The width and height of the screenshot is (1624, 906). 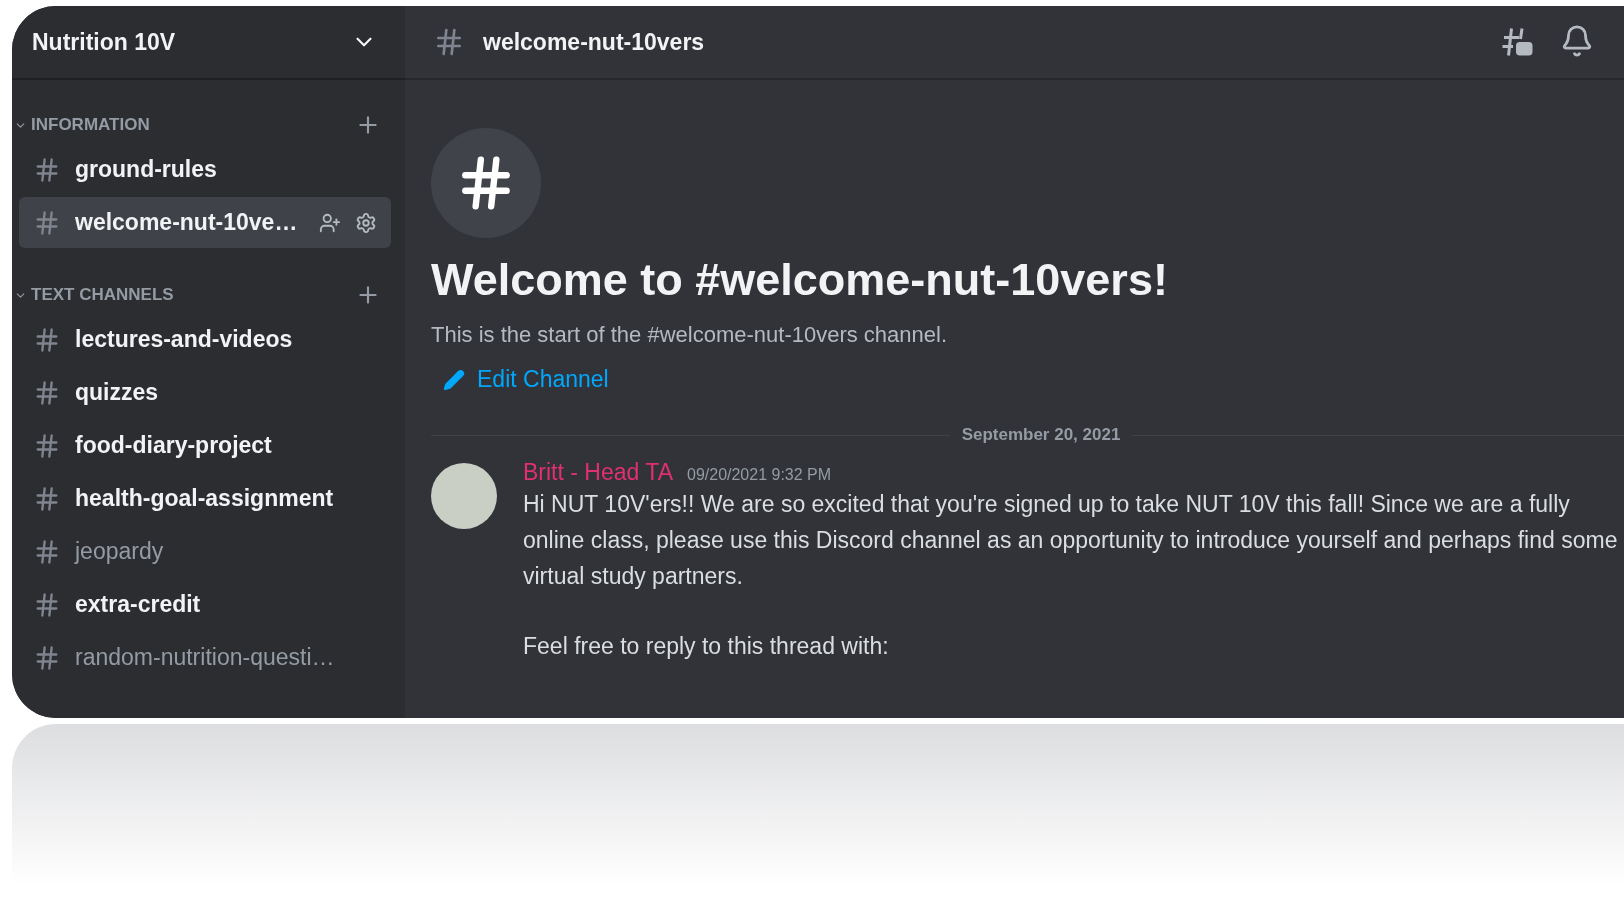 I want to click on settings-icon, so click(x=366, y=222).